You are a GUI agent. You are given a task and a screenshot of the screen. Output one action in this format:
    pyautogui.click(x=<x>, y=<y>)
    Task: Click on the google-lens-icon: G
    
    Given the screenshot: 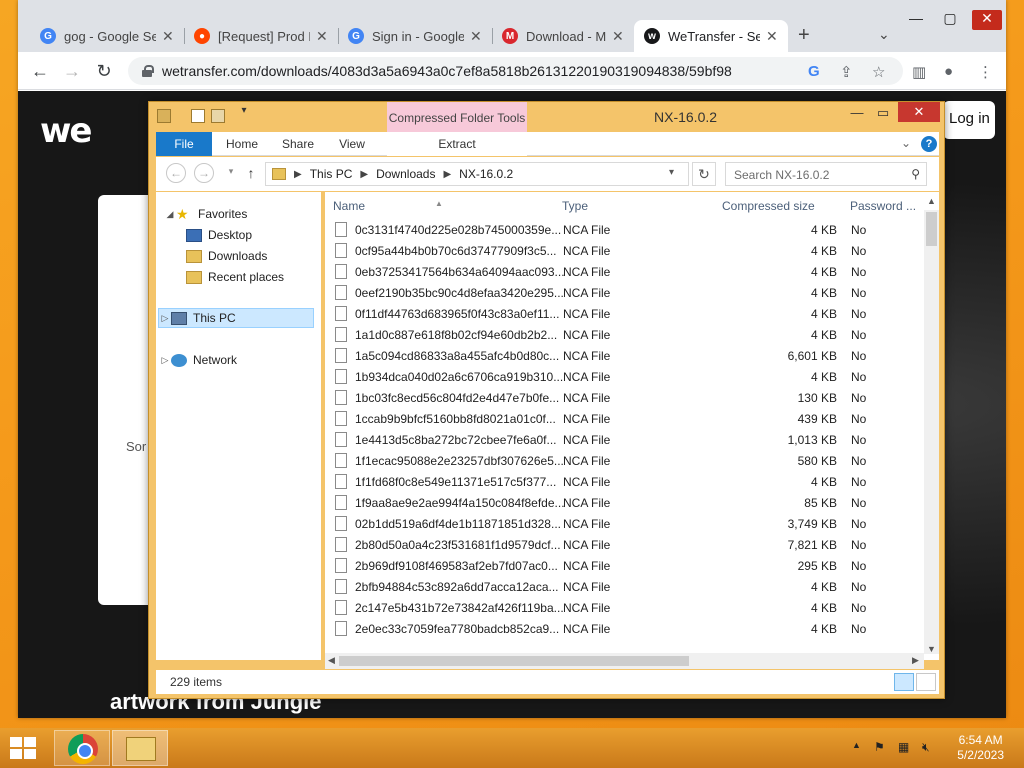 What is the action you would take?
    pyautogui.click(x=814, y=71)
    